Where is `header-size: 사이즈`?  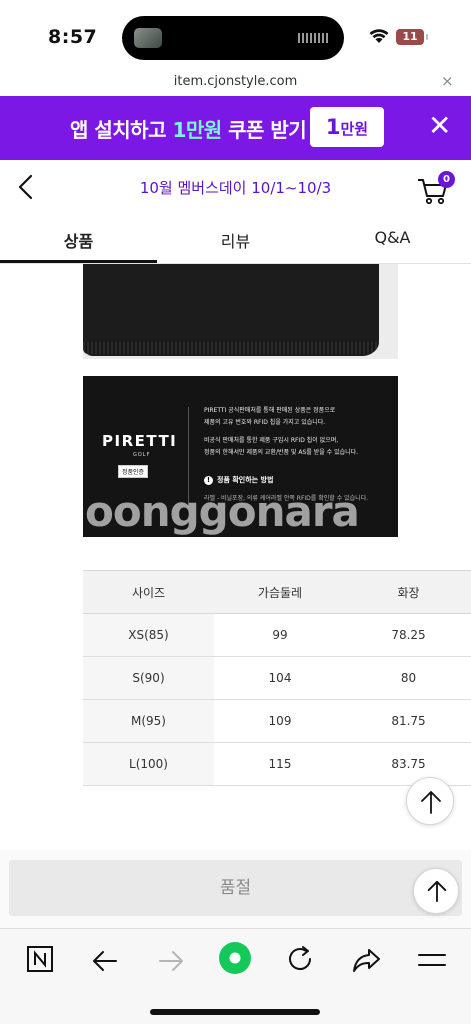 header-size: 사이즈 is located at coordinates (148, 592).